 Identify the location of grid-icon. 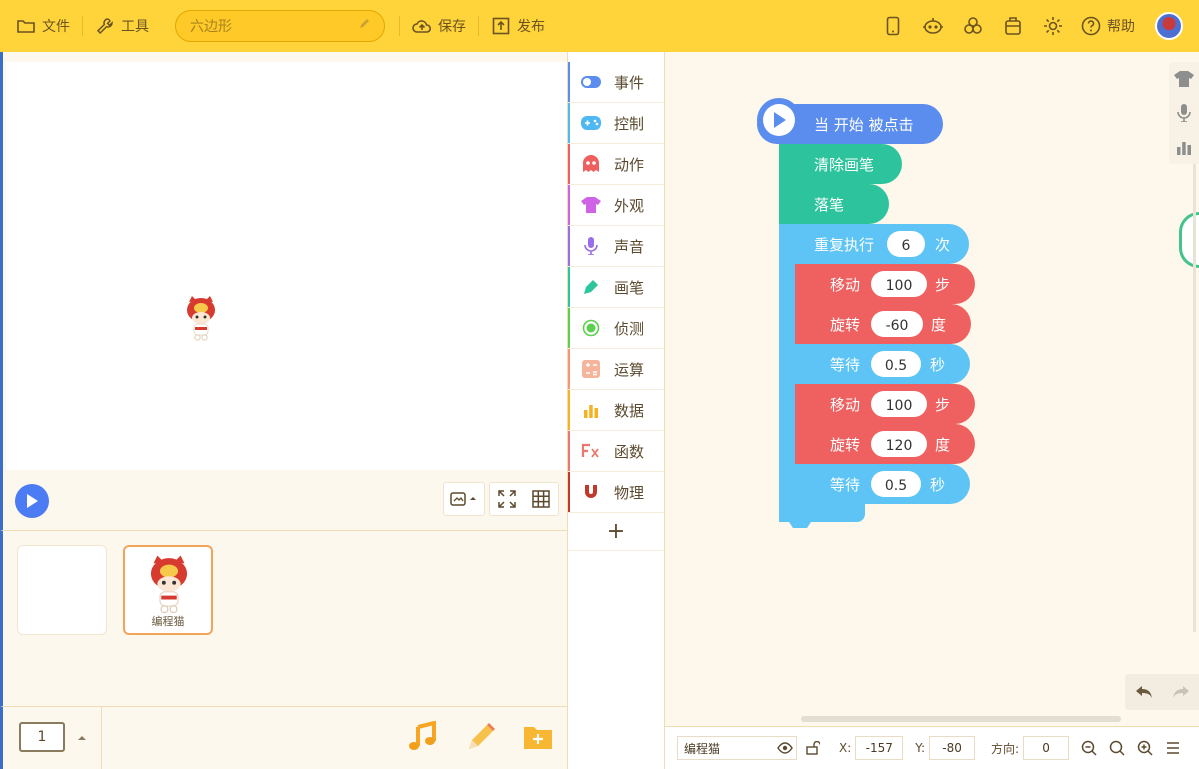
(541, 499).